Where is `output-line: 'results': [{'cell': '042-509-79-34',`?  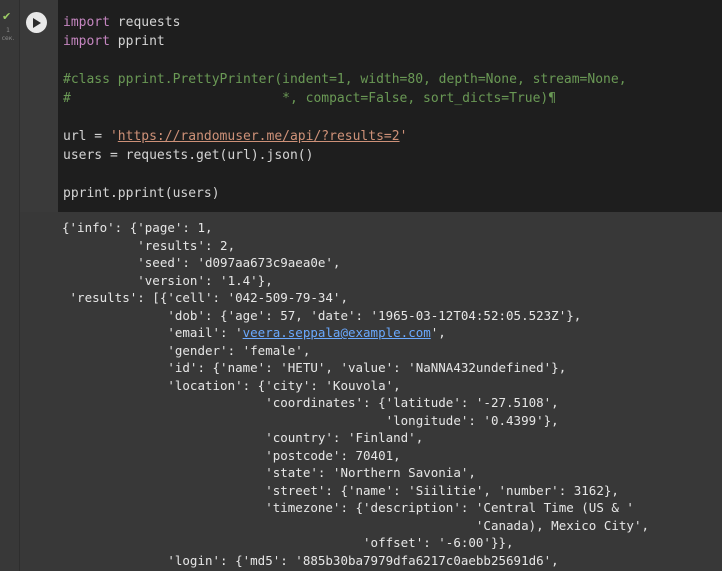
output-line: 'results': [{'cell': '042-509-79-34', is located at coordinates (205, 297).